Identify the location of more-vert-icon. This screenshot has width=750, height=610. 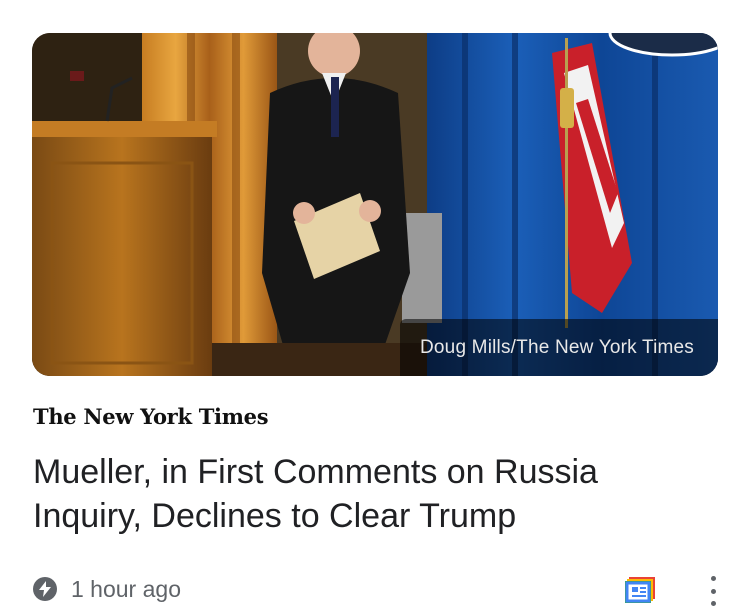
(713, 591).